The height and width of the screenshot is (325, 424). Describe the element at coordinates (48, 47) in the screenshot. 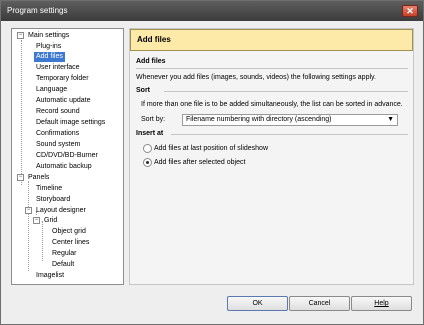

I see `tree-item-plug-ins: Plug-ins` at that location.